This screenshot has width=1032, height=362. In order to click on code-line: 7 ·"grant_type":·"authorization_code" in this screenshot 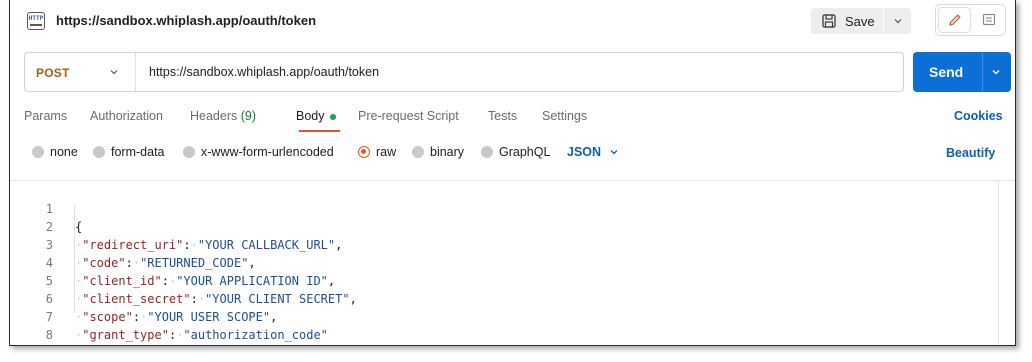, I will do `click(500, 316)`.